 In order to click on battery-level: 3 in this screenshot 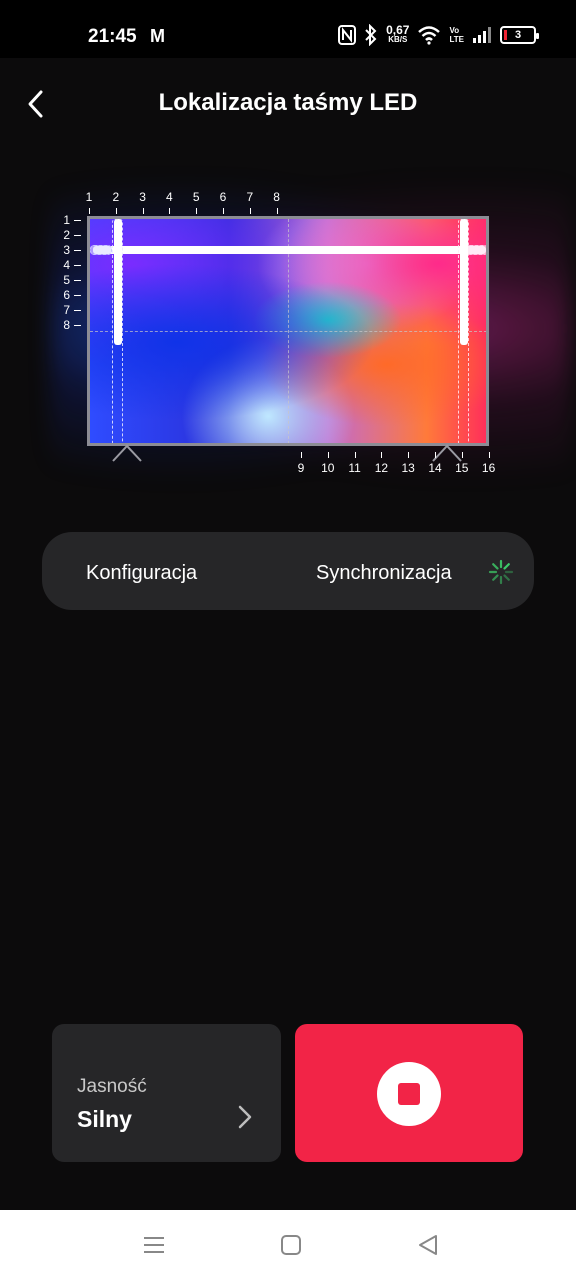, I will do `click(518, 35)`.